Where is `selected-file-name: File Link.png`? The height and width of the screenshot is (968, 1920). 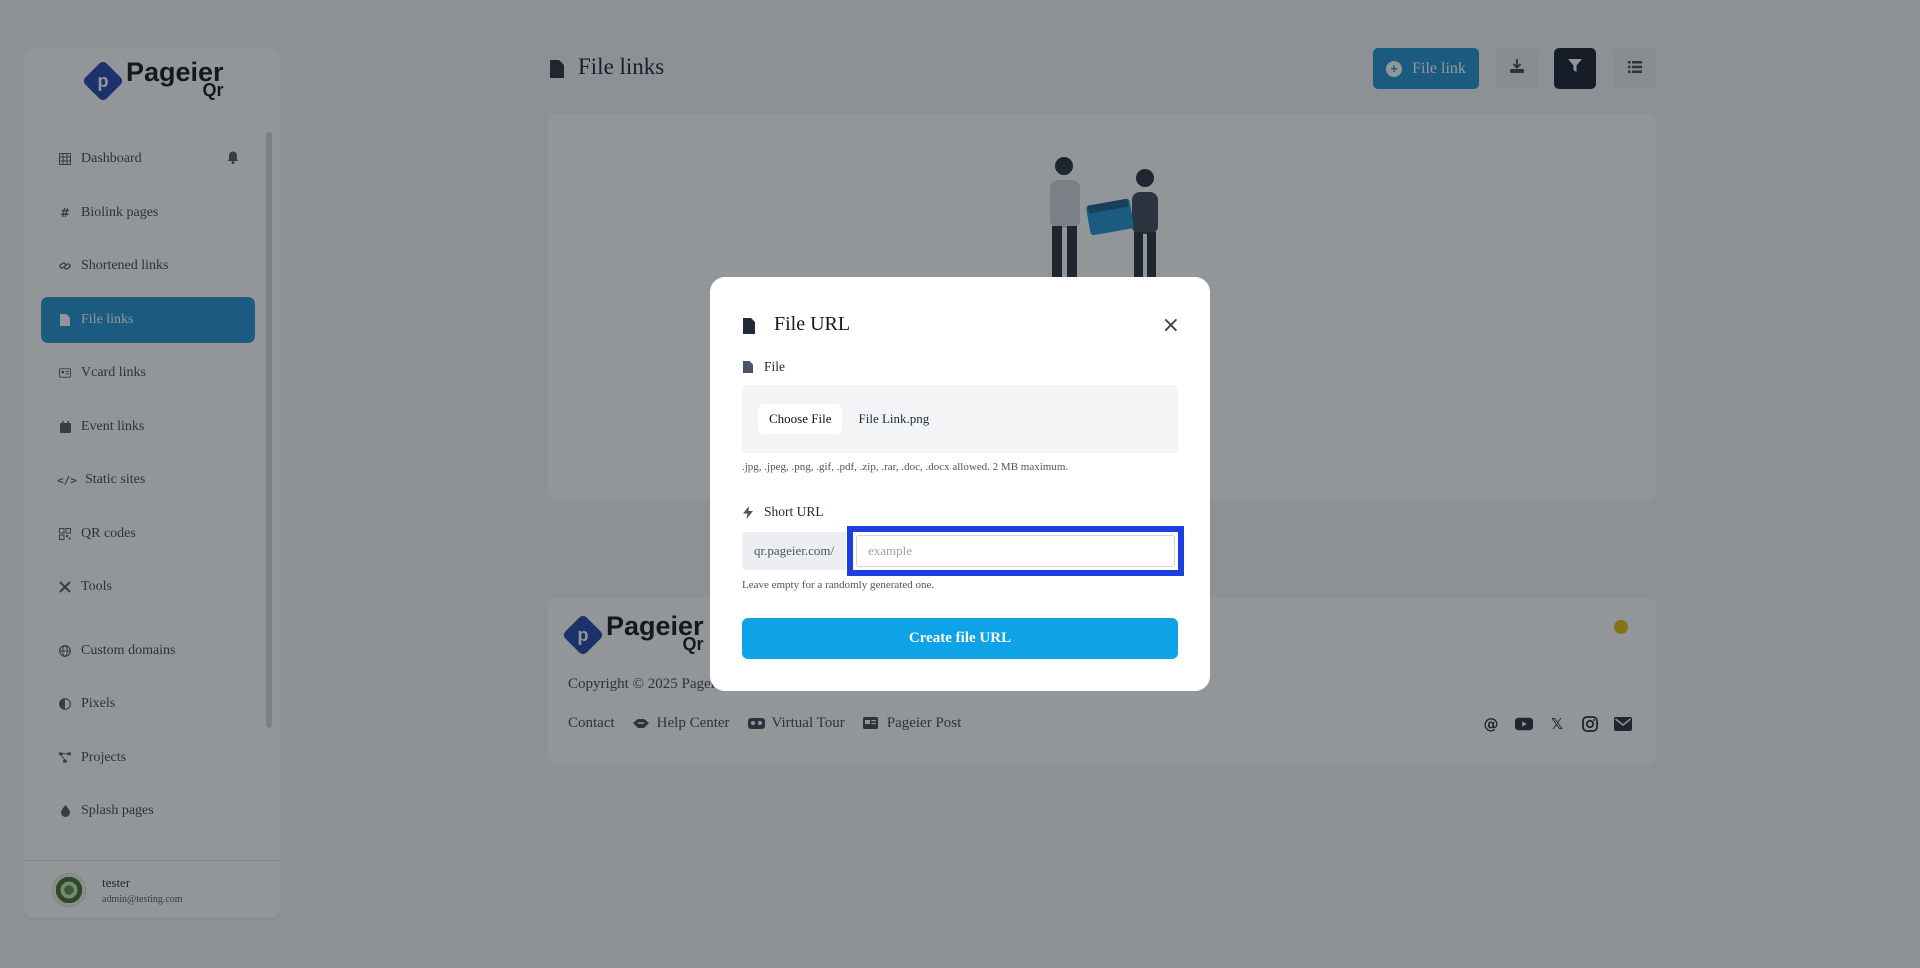 selected-file-name: File Link.png is located at coordinates (894, 418).